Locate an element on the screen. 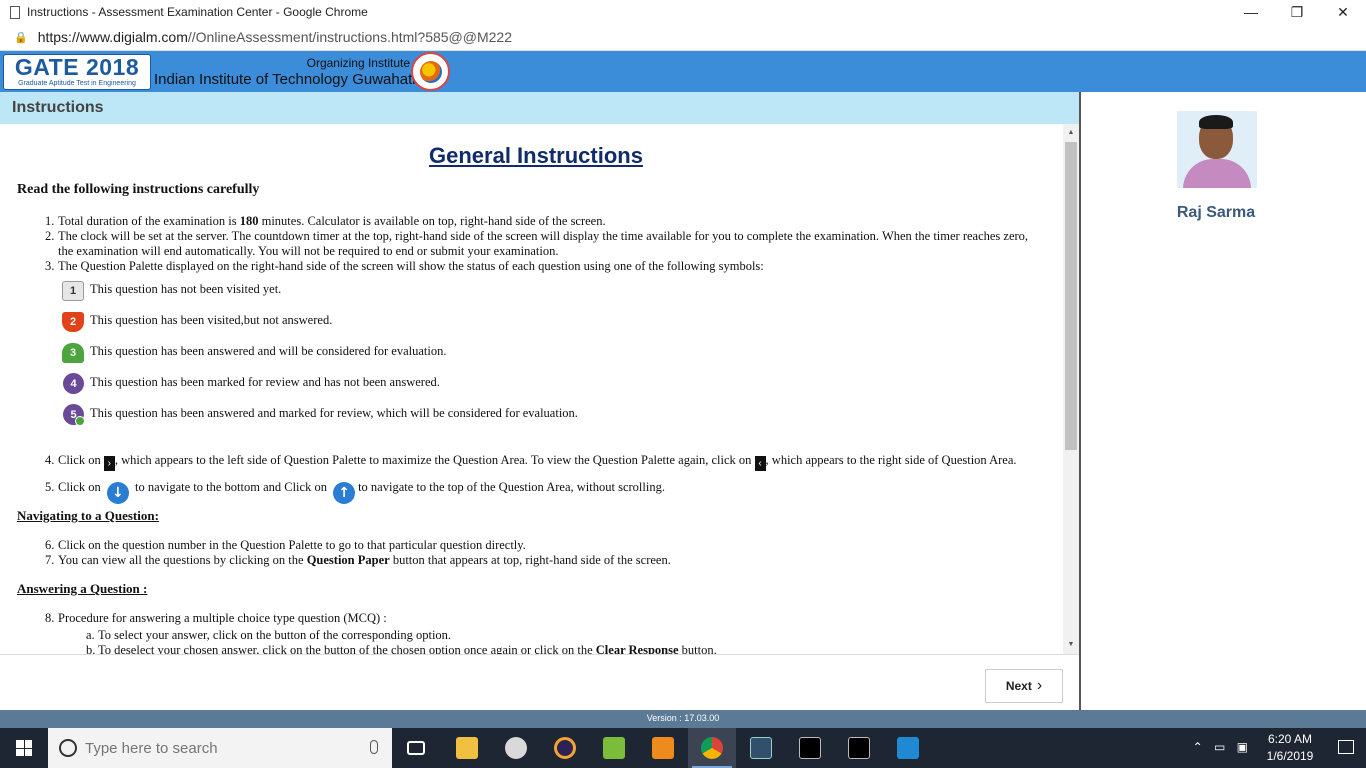  lock-icon: 🔒 is located at coordinates (21, 37).